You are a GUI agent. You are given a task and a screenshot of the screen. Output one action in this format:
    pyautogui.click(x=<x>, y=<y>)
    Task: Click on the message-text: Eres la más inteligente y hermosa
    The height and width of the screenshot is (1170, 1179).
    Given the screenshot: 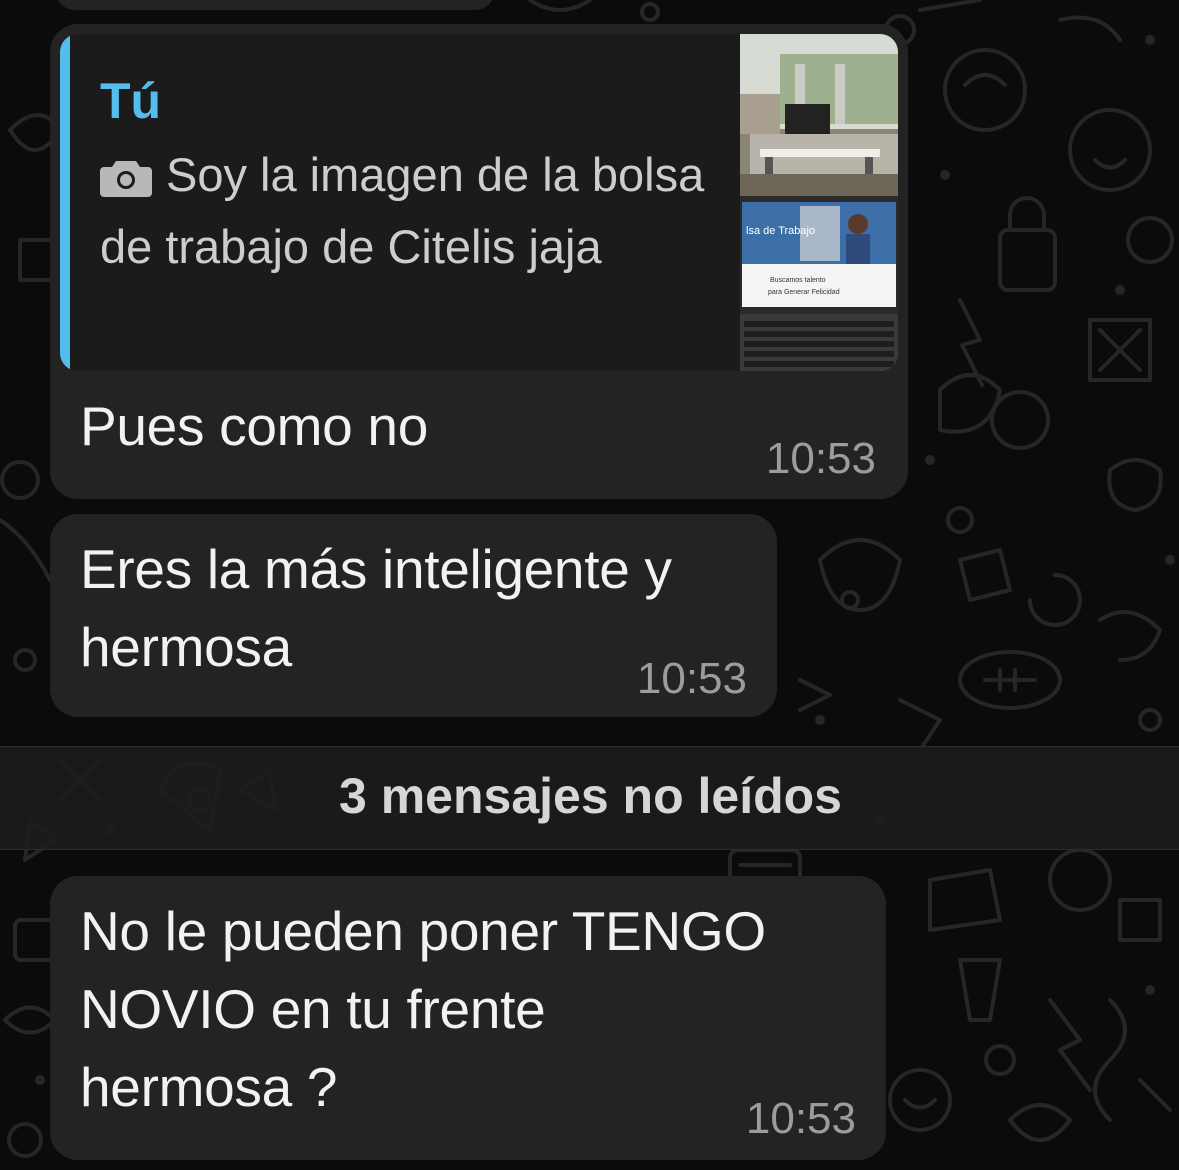 What is the action you would take?
    pyautogui.click(x=376, y=608)
    